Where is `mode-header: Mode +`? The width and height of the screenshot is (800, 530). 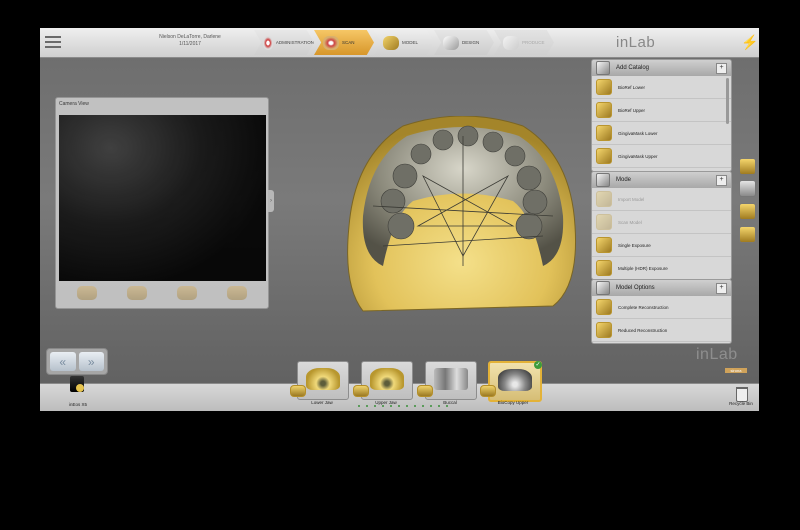
mode-header: Mode + is located at coordinates (661, 180).